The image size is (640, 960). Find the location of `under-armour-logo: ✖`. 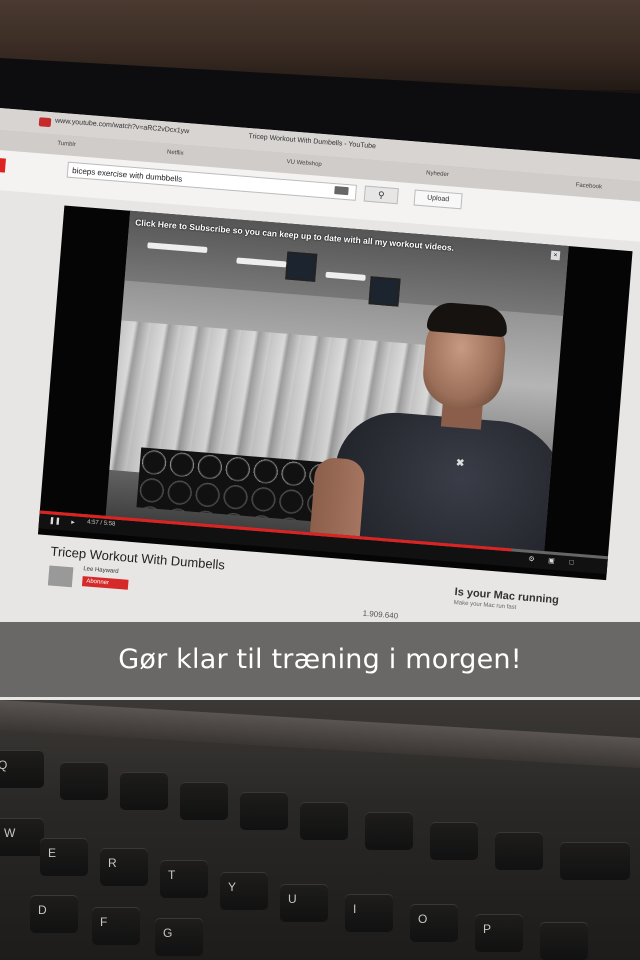

under-armour-logo: ✖ is located at coordinates (460, 463).